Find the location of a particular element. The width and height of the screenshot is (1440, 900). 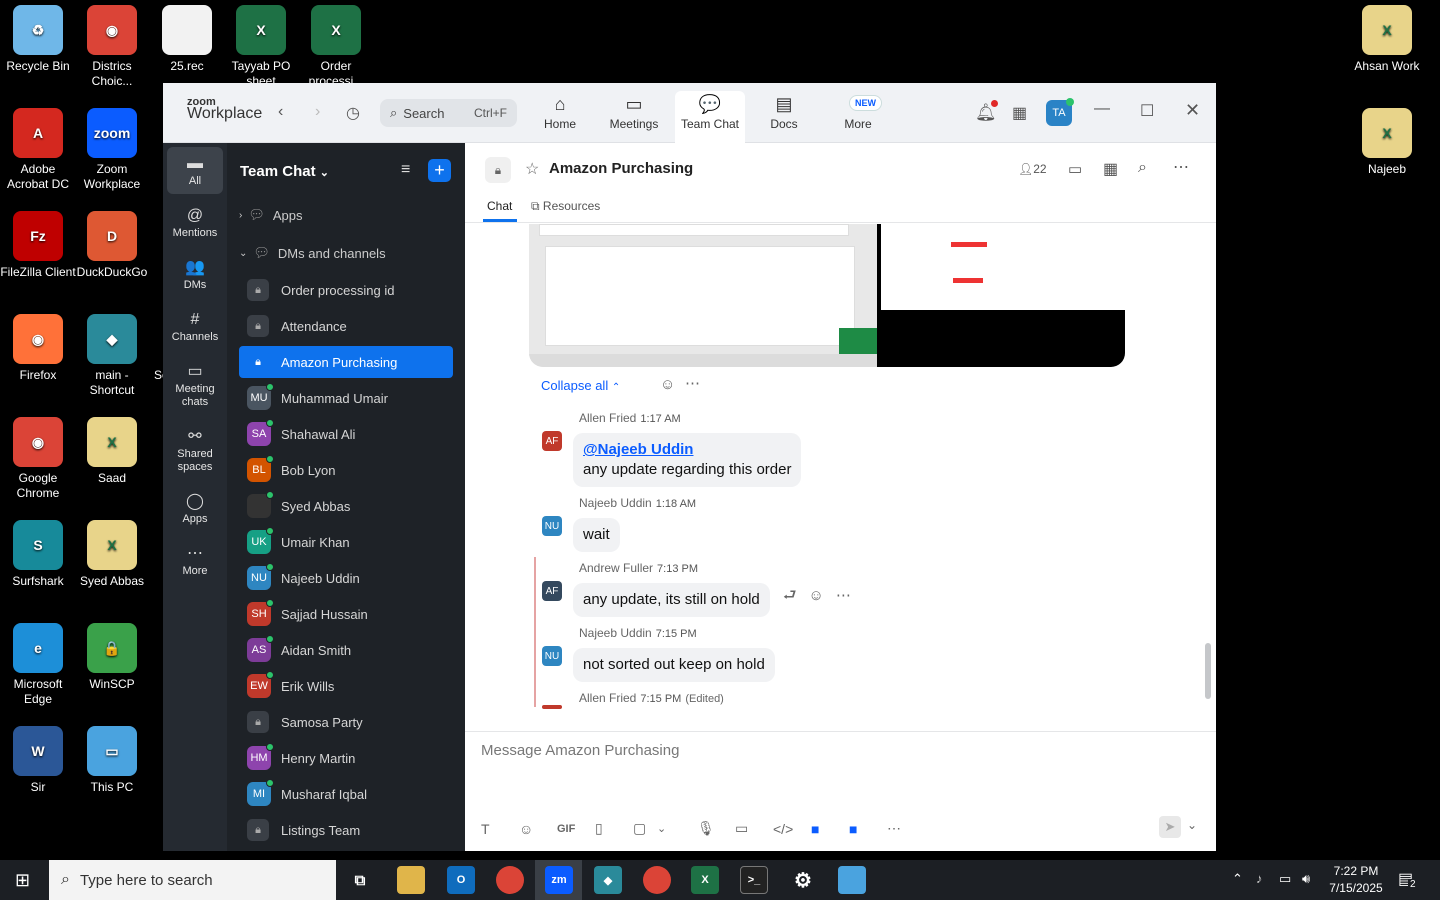

desktop-icon: X Ahsan Work is located at coordinates (1387, 39).